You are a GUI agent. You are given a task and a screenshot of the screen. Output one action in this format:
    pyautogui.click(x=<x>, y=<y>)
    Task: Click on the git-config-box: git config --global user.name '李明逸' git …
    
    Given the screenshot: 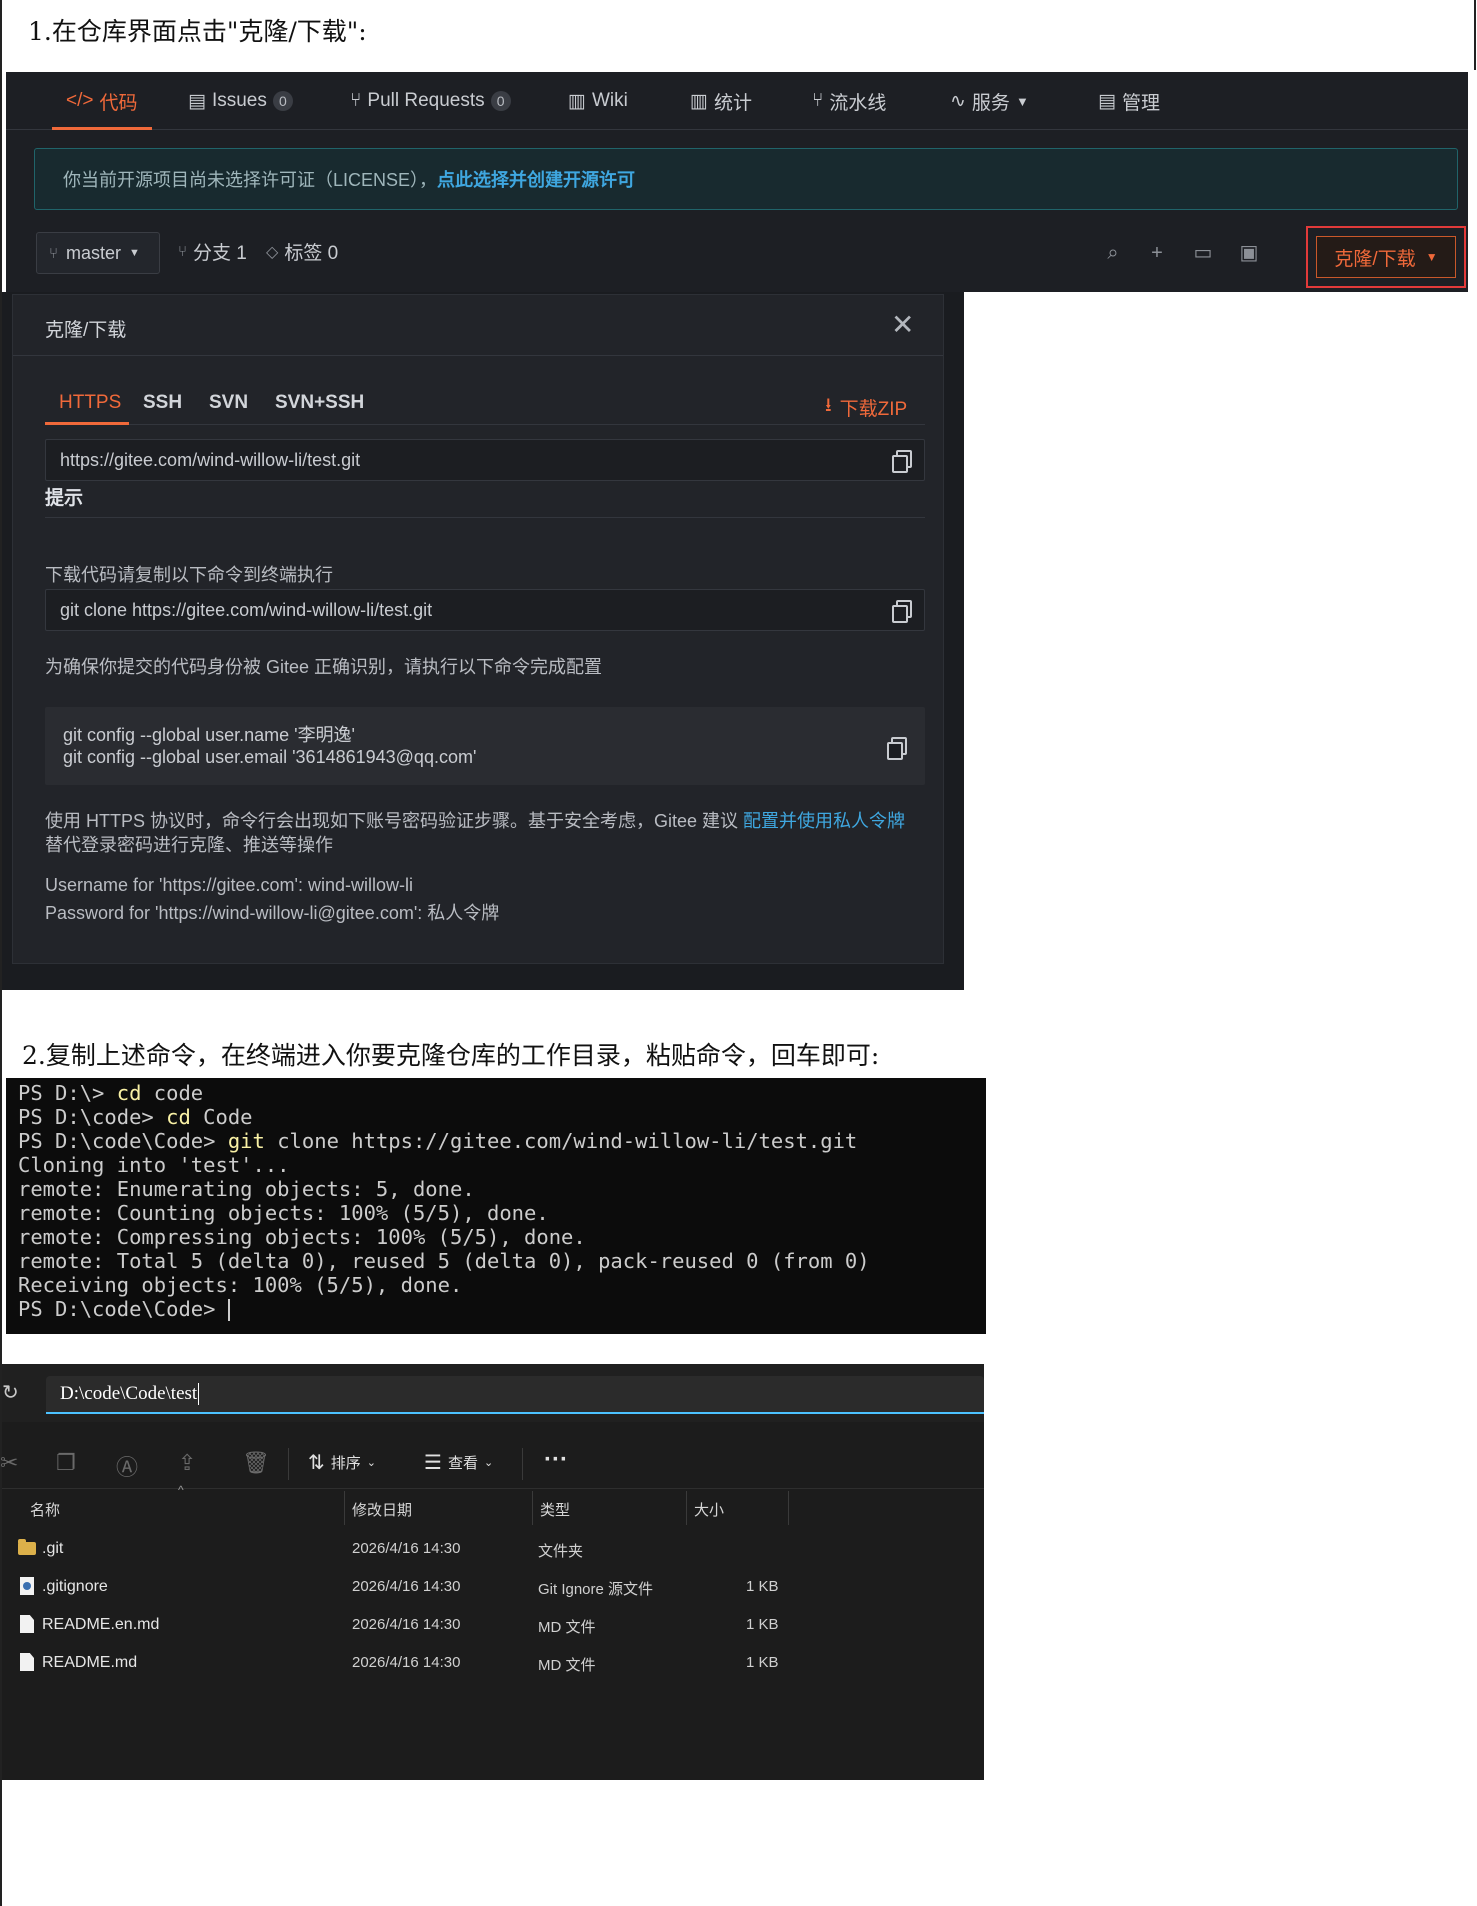 What is the action you would take?
    pyautogui.click(x=485, y=746)
    